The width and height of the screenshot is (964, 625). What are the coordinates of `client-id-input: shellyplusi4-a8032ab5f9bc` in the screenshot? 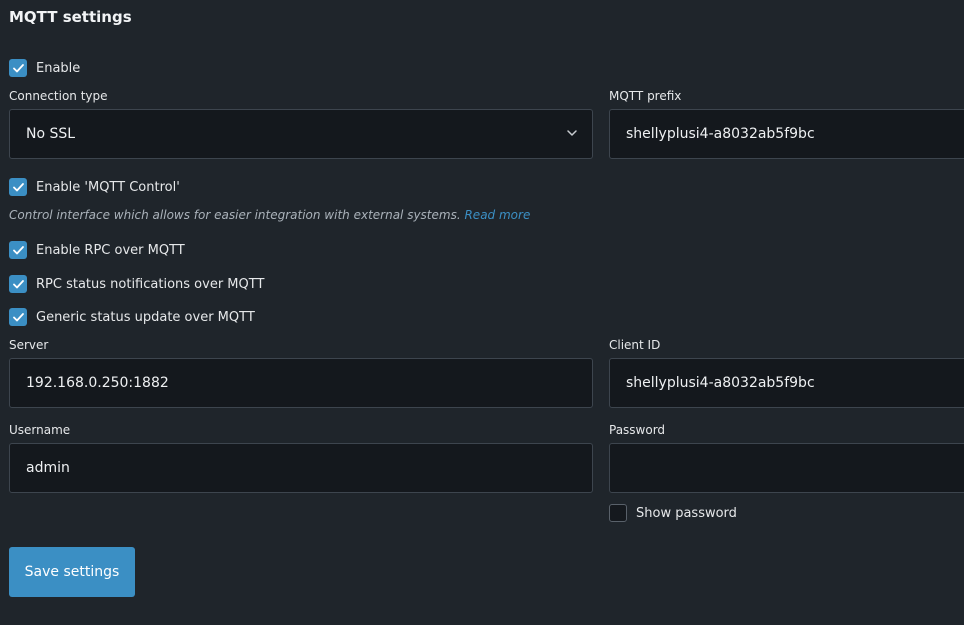 It's located at (786, 383).